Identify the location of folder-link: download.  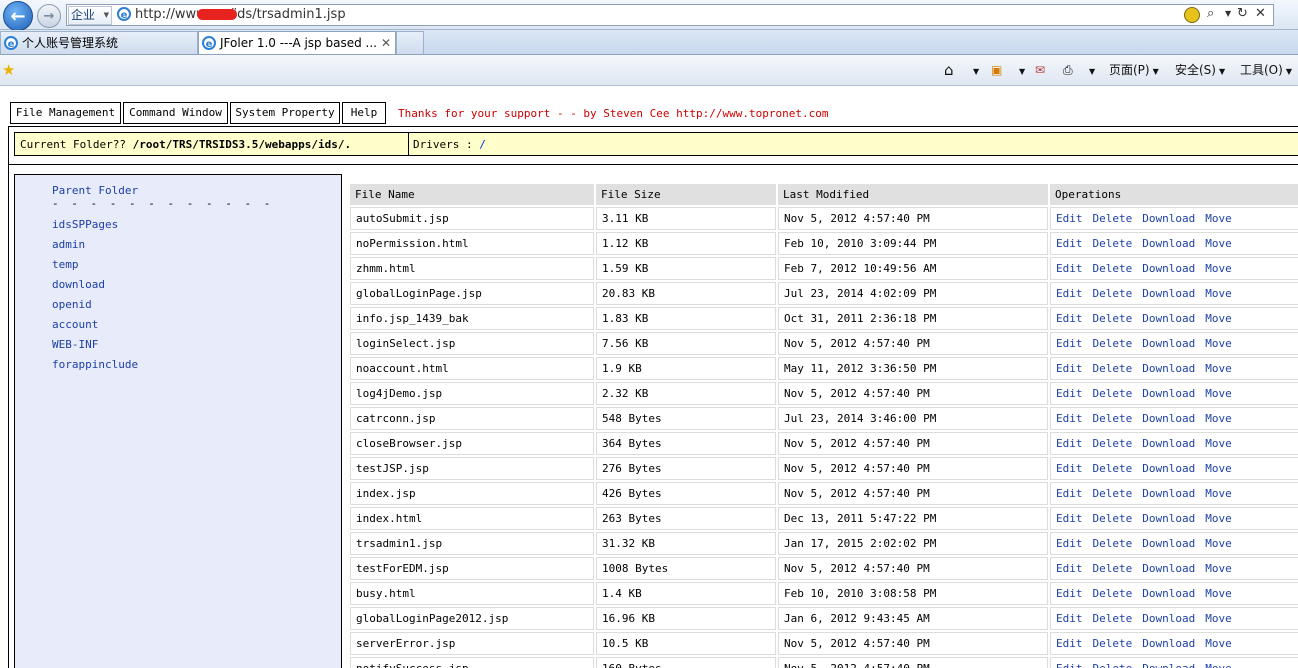
(78, 284).